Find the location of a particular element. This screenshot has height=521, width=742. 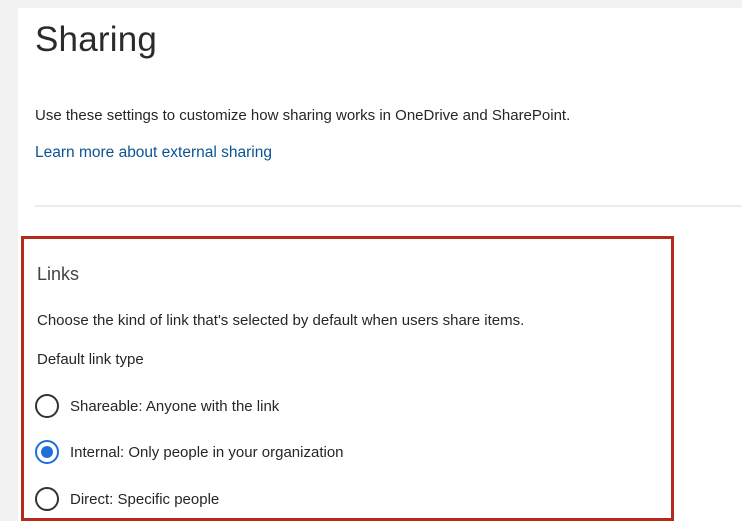

radio-option-direct: Direct: Specific people is located at coordinates (127, 499).